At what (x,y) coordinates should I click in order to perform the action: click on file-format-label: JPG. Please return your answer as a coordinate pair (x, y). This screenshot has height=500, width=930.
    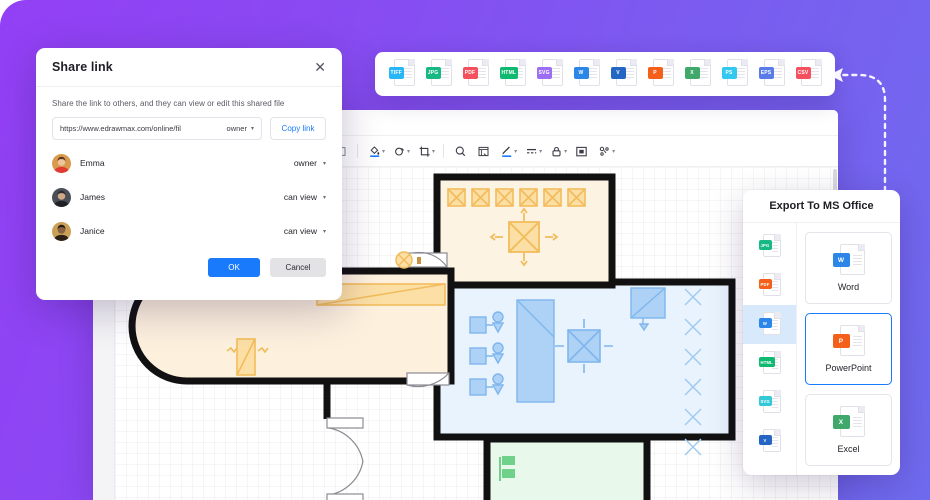
    Looking at the image, I should click on (765, 245).